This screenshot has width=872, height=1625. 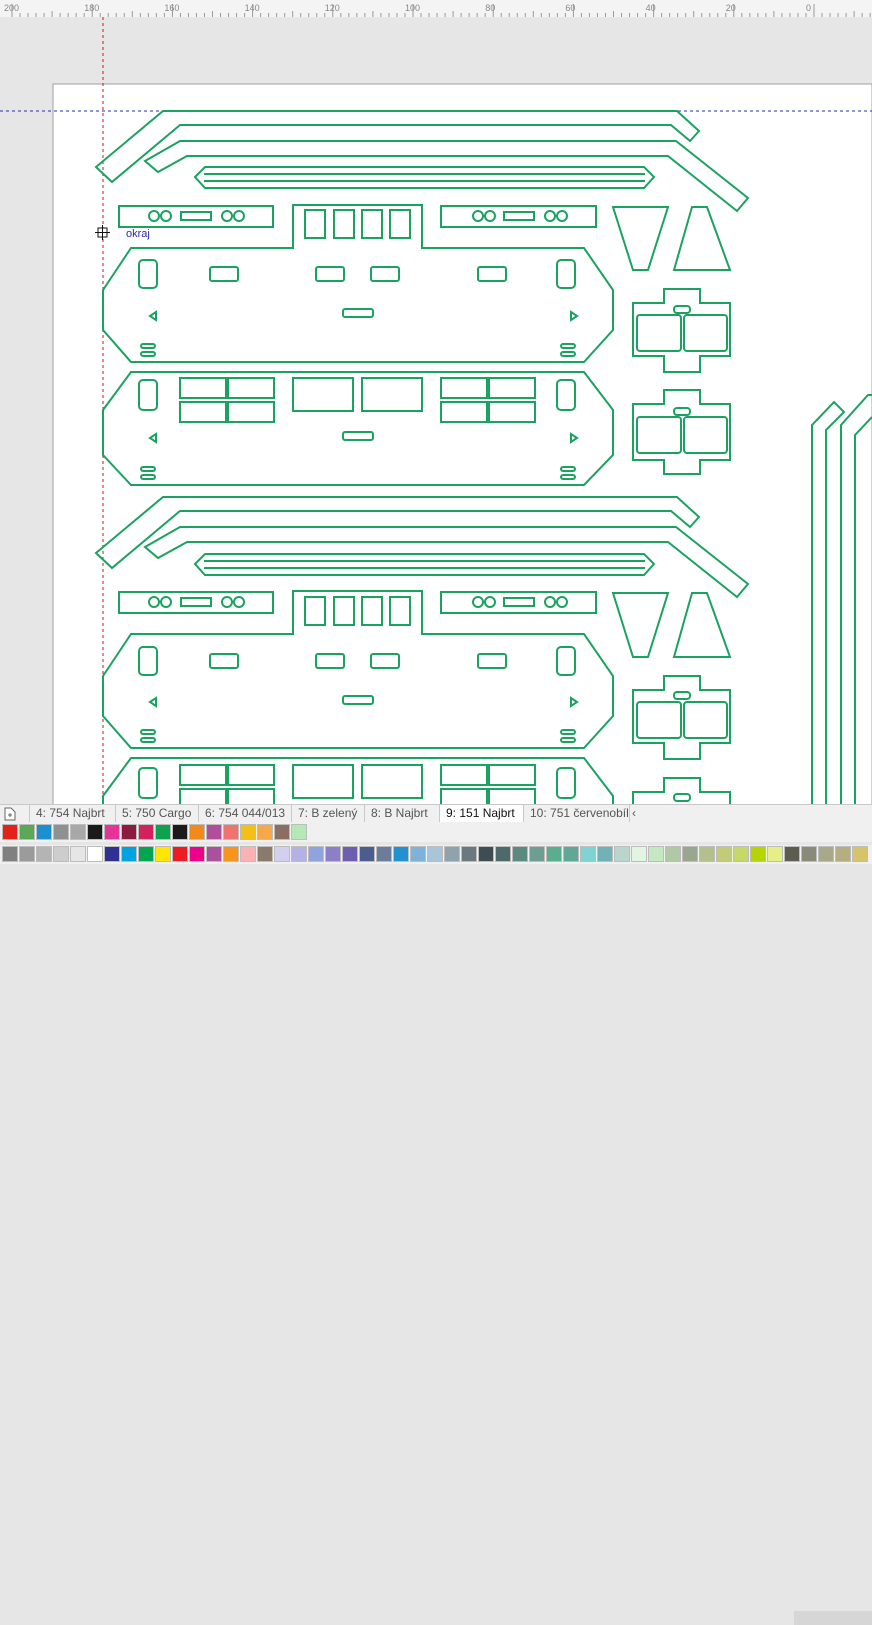 What do you see at coordinates (157, 813) in the screenshot?
I see `page-tab: 5: 750 Cargo` at bounding box center [157, 813].